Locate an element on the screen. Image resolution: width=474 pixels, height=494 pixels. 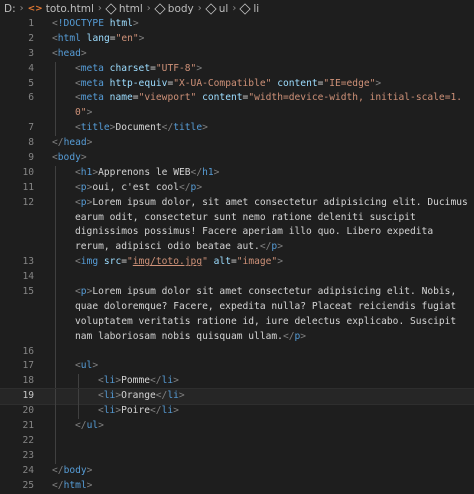
code-line: 18 <li>Pomme</li> is located at coordinates (237, 382).